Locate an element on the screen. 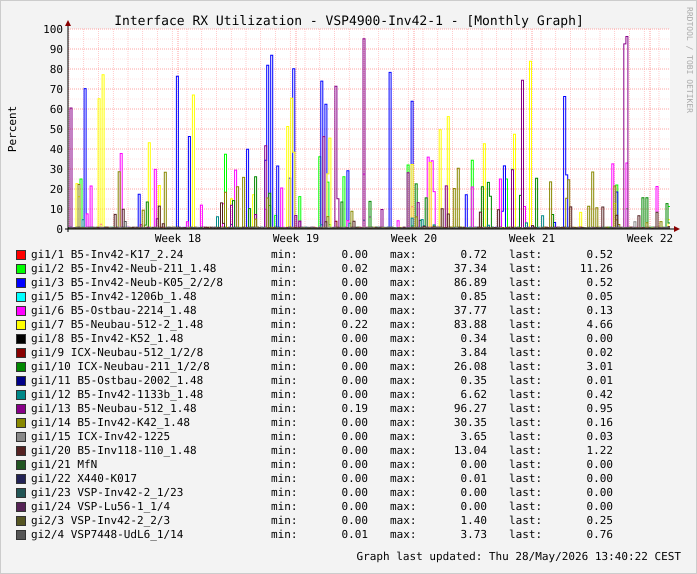 This screenshot has height=574, width=697. legend-label: gi1/12 B5-Inv42-1133b_1.48 is located at coordinates (117, 395).